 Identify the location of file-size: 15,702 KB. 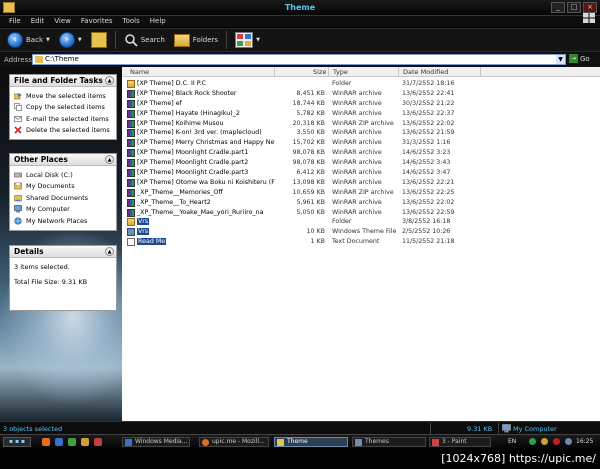
(308, 143).